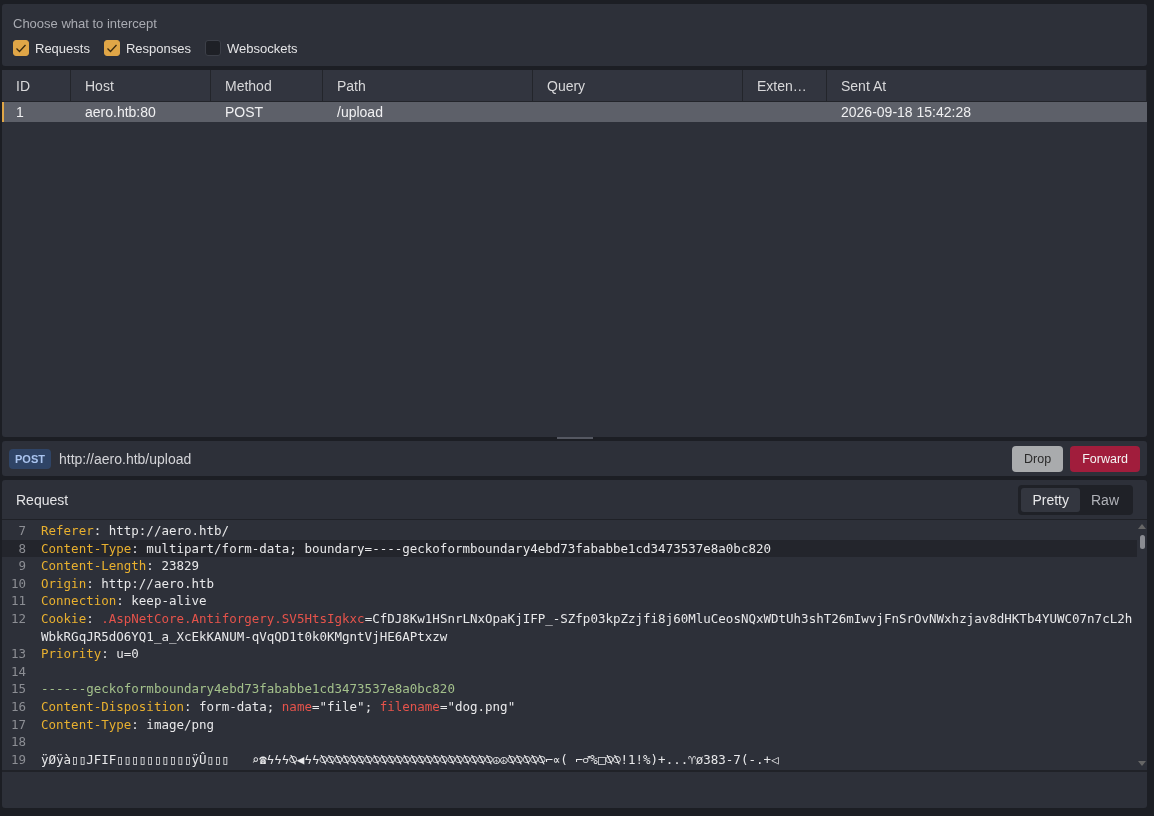  I want to click on view-tab: Raw, so click(1105, 499).